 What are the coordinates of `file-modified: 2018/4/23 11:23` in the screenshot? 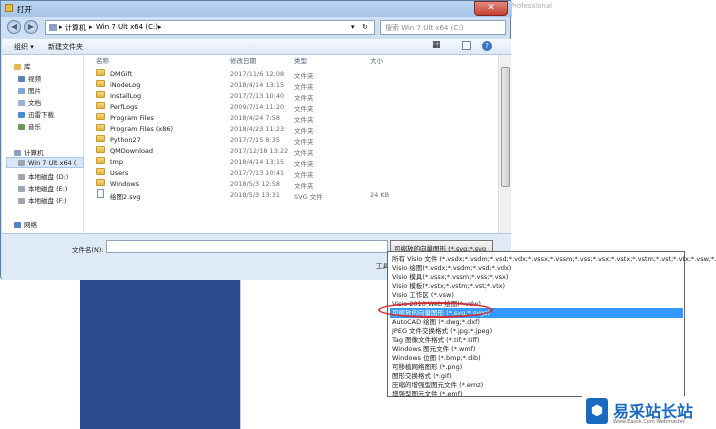 It's located at (257, 128).